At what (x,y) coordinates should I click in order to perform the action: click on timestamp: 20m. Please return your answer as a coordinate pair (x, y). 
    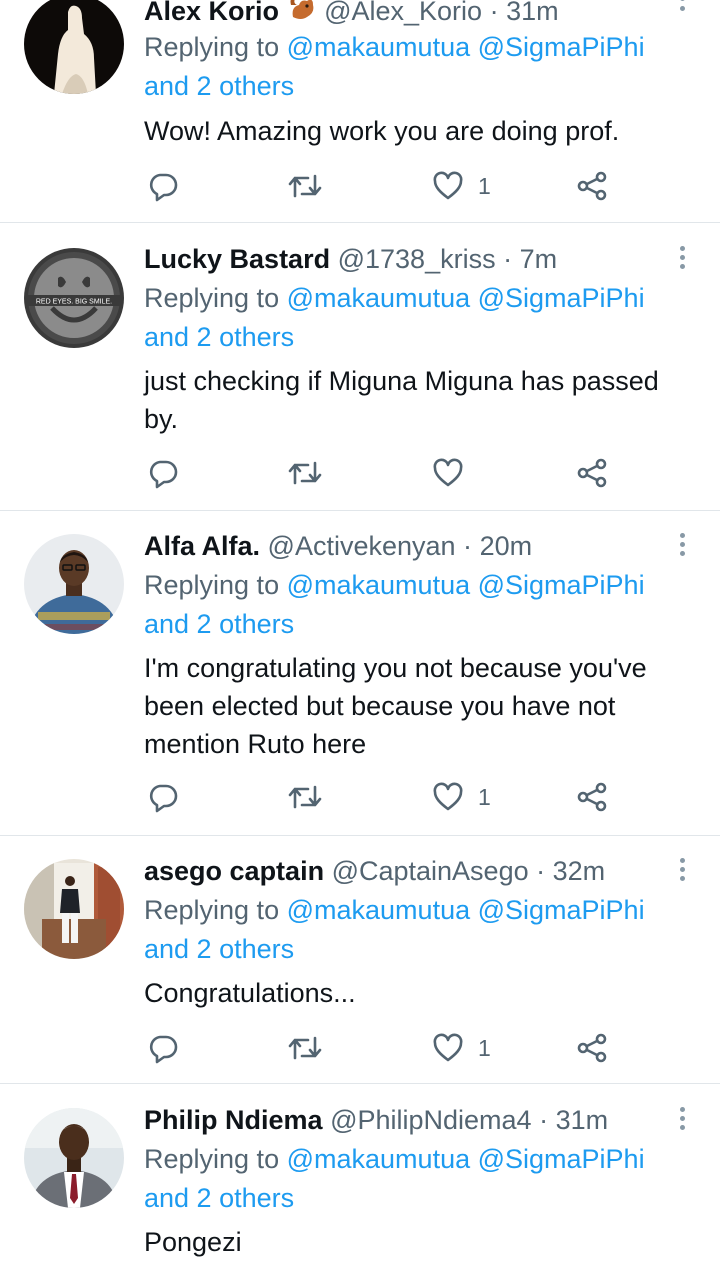
    Looking at the image, I should click on (506, 546).